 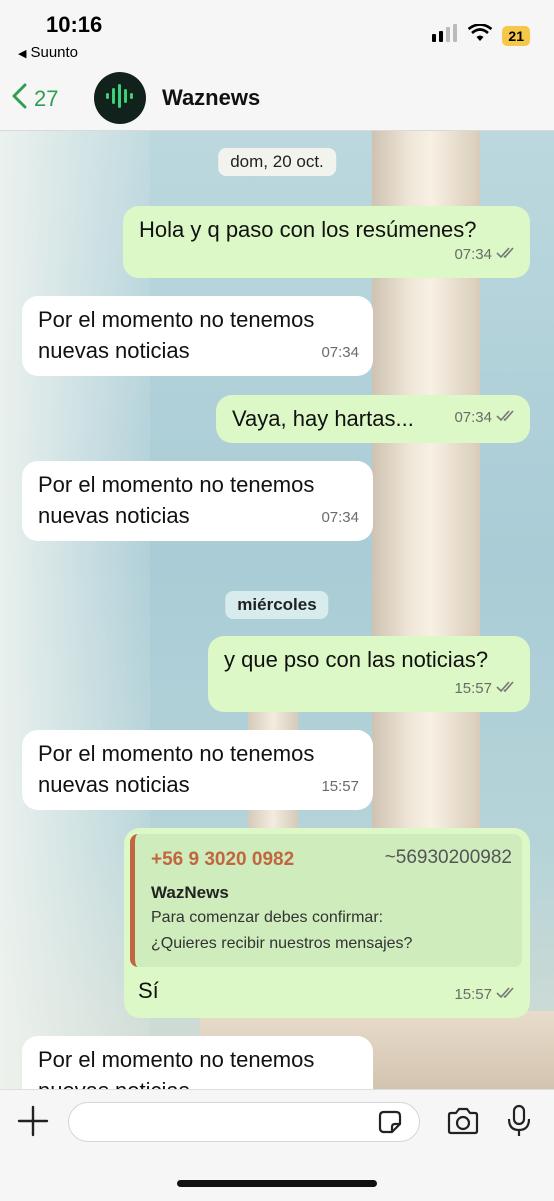 I want to click on plus-icon, so click(x=33, y=1124).